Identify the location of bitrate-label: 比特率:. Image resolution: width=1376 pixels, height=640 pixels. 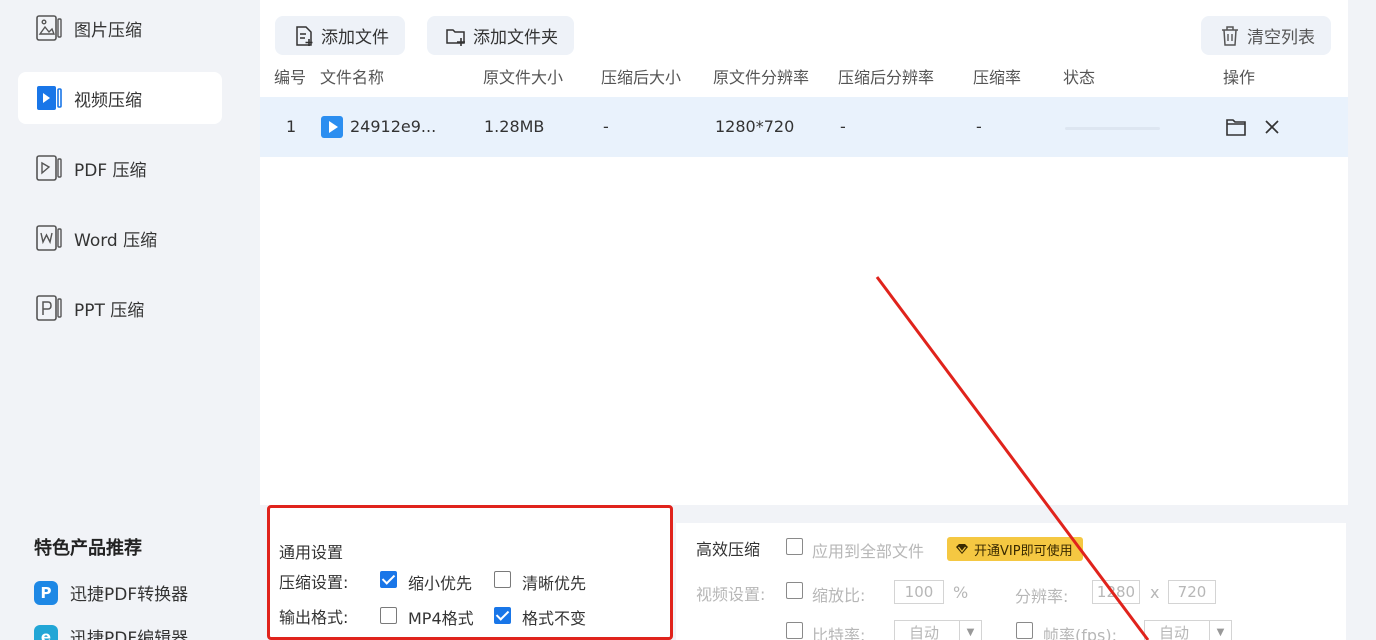
(839, 633).